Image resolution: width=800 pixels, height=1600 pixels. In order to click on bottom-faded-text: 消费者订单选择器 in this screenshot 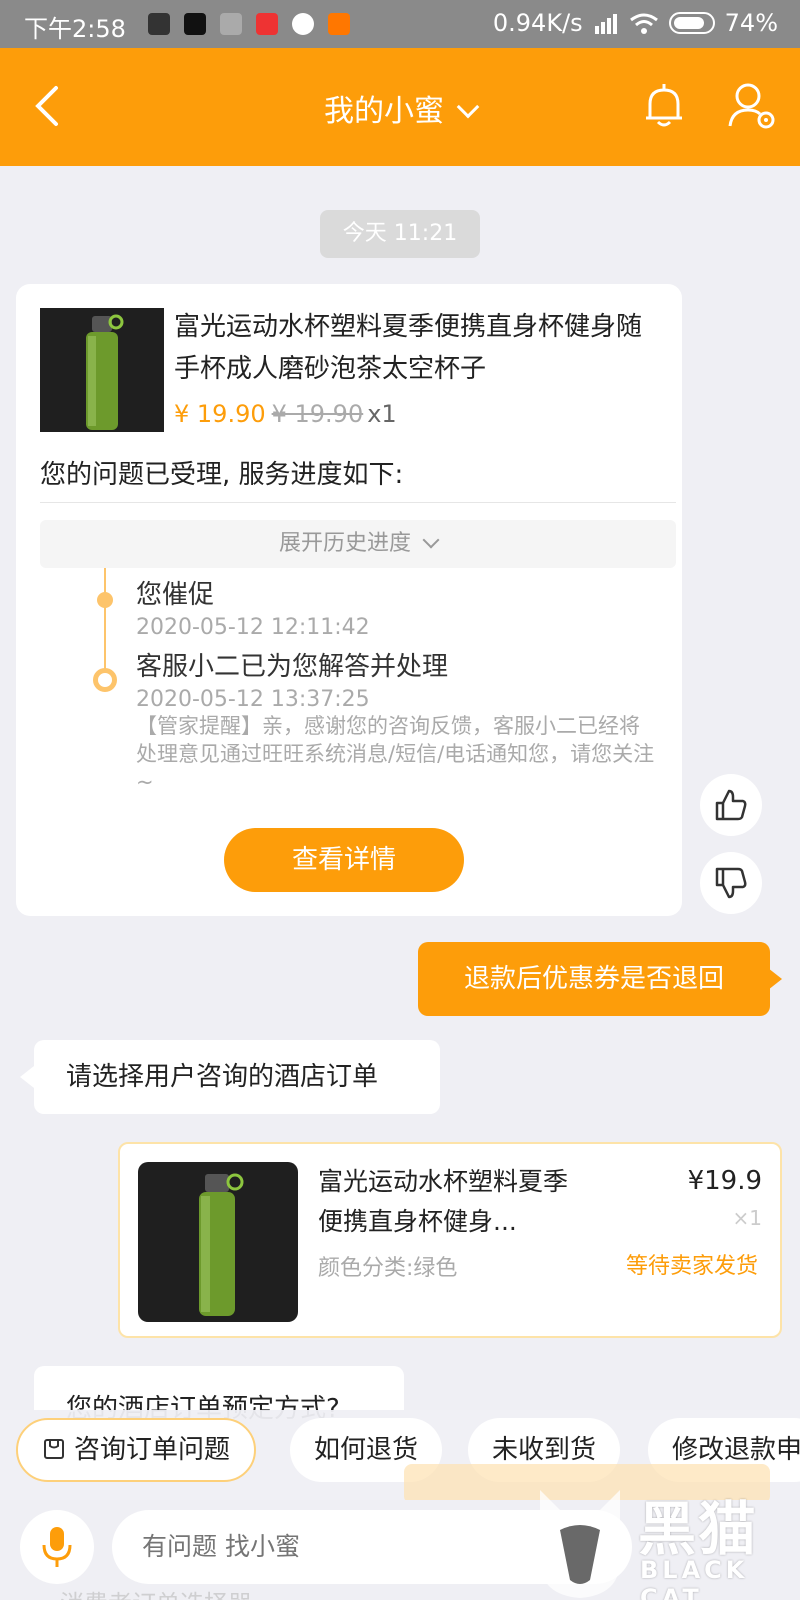, I will do `click(156, 1592)`.